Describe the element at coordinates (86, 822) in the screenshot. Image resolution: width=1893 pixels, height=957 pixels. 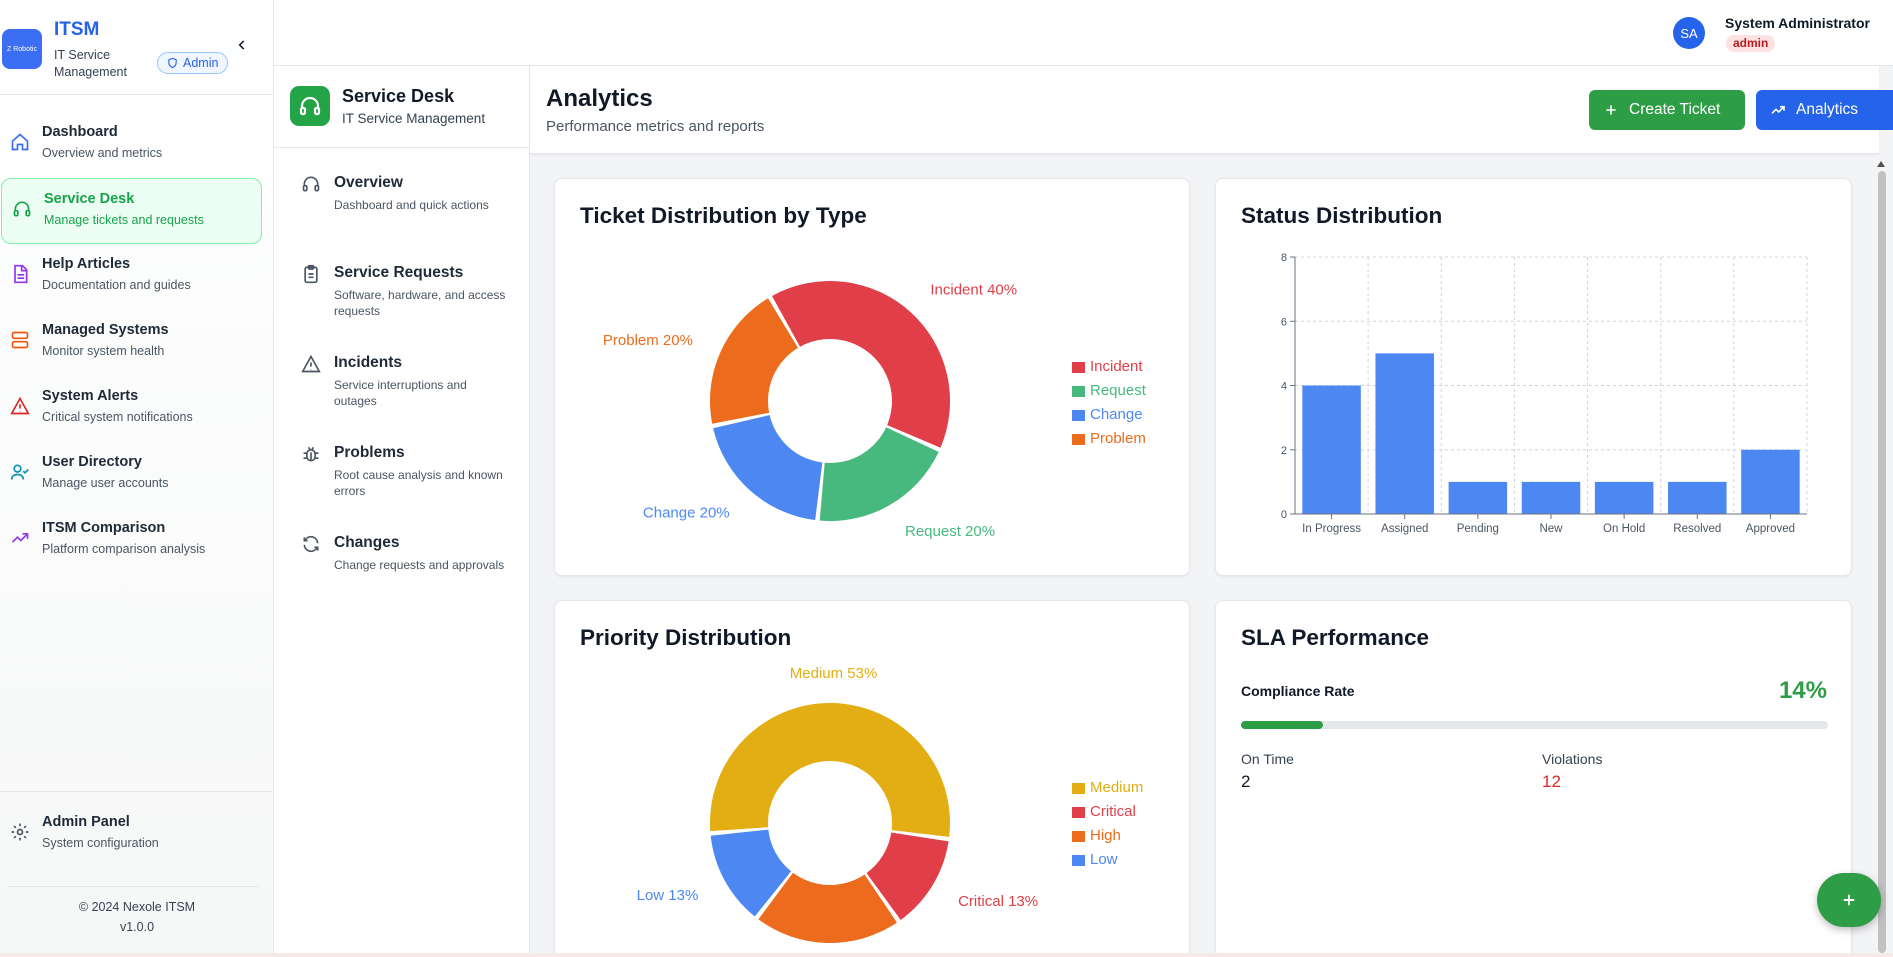
I see `sidebar-item-title: Admin Panel` at that location.